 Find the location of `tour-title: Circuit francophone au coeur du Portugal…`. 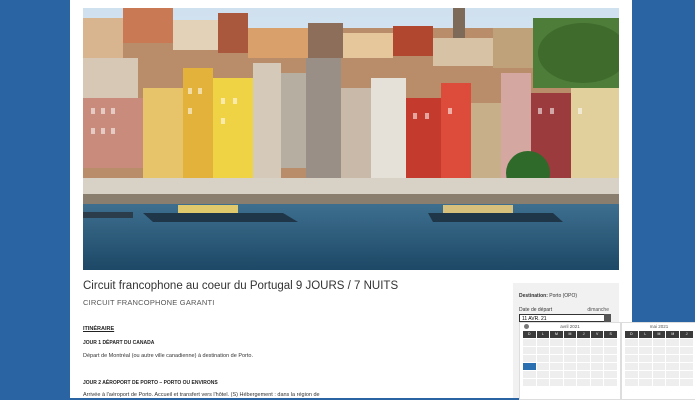

tour-title: Circuit francophone au coeur du Portugal… is located at coordinates (241, 286).